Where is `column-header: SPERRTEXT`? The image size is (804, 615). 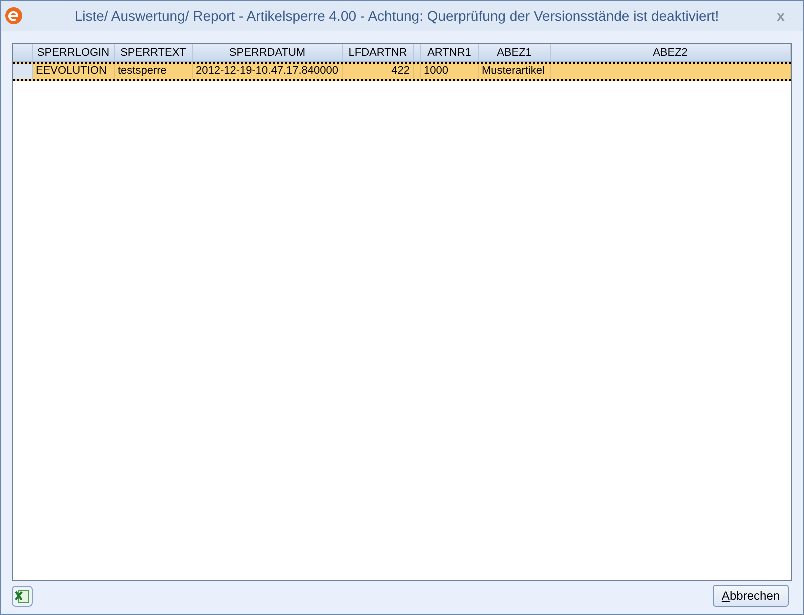
column-header: SPERRTEXT is located at coordinates (154, 52).